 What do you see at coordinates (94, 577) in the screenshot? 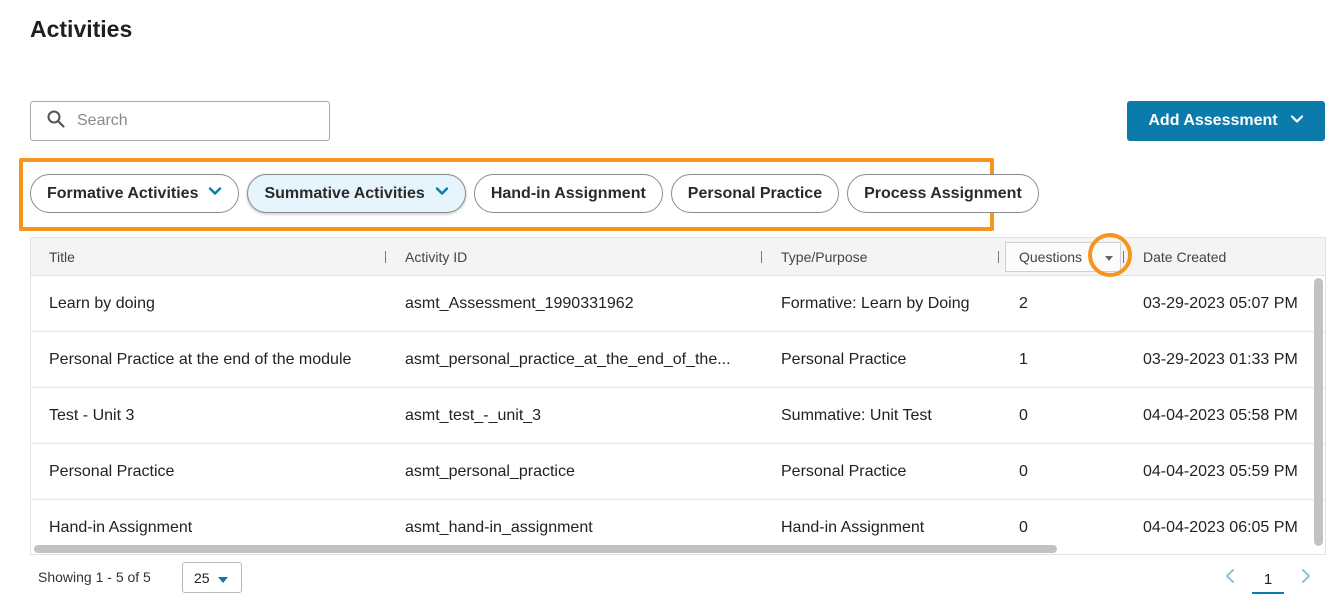
I see `showing-count: Showing 1 - 5 of 5` at bounding box center [94, 577].